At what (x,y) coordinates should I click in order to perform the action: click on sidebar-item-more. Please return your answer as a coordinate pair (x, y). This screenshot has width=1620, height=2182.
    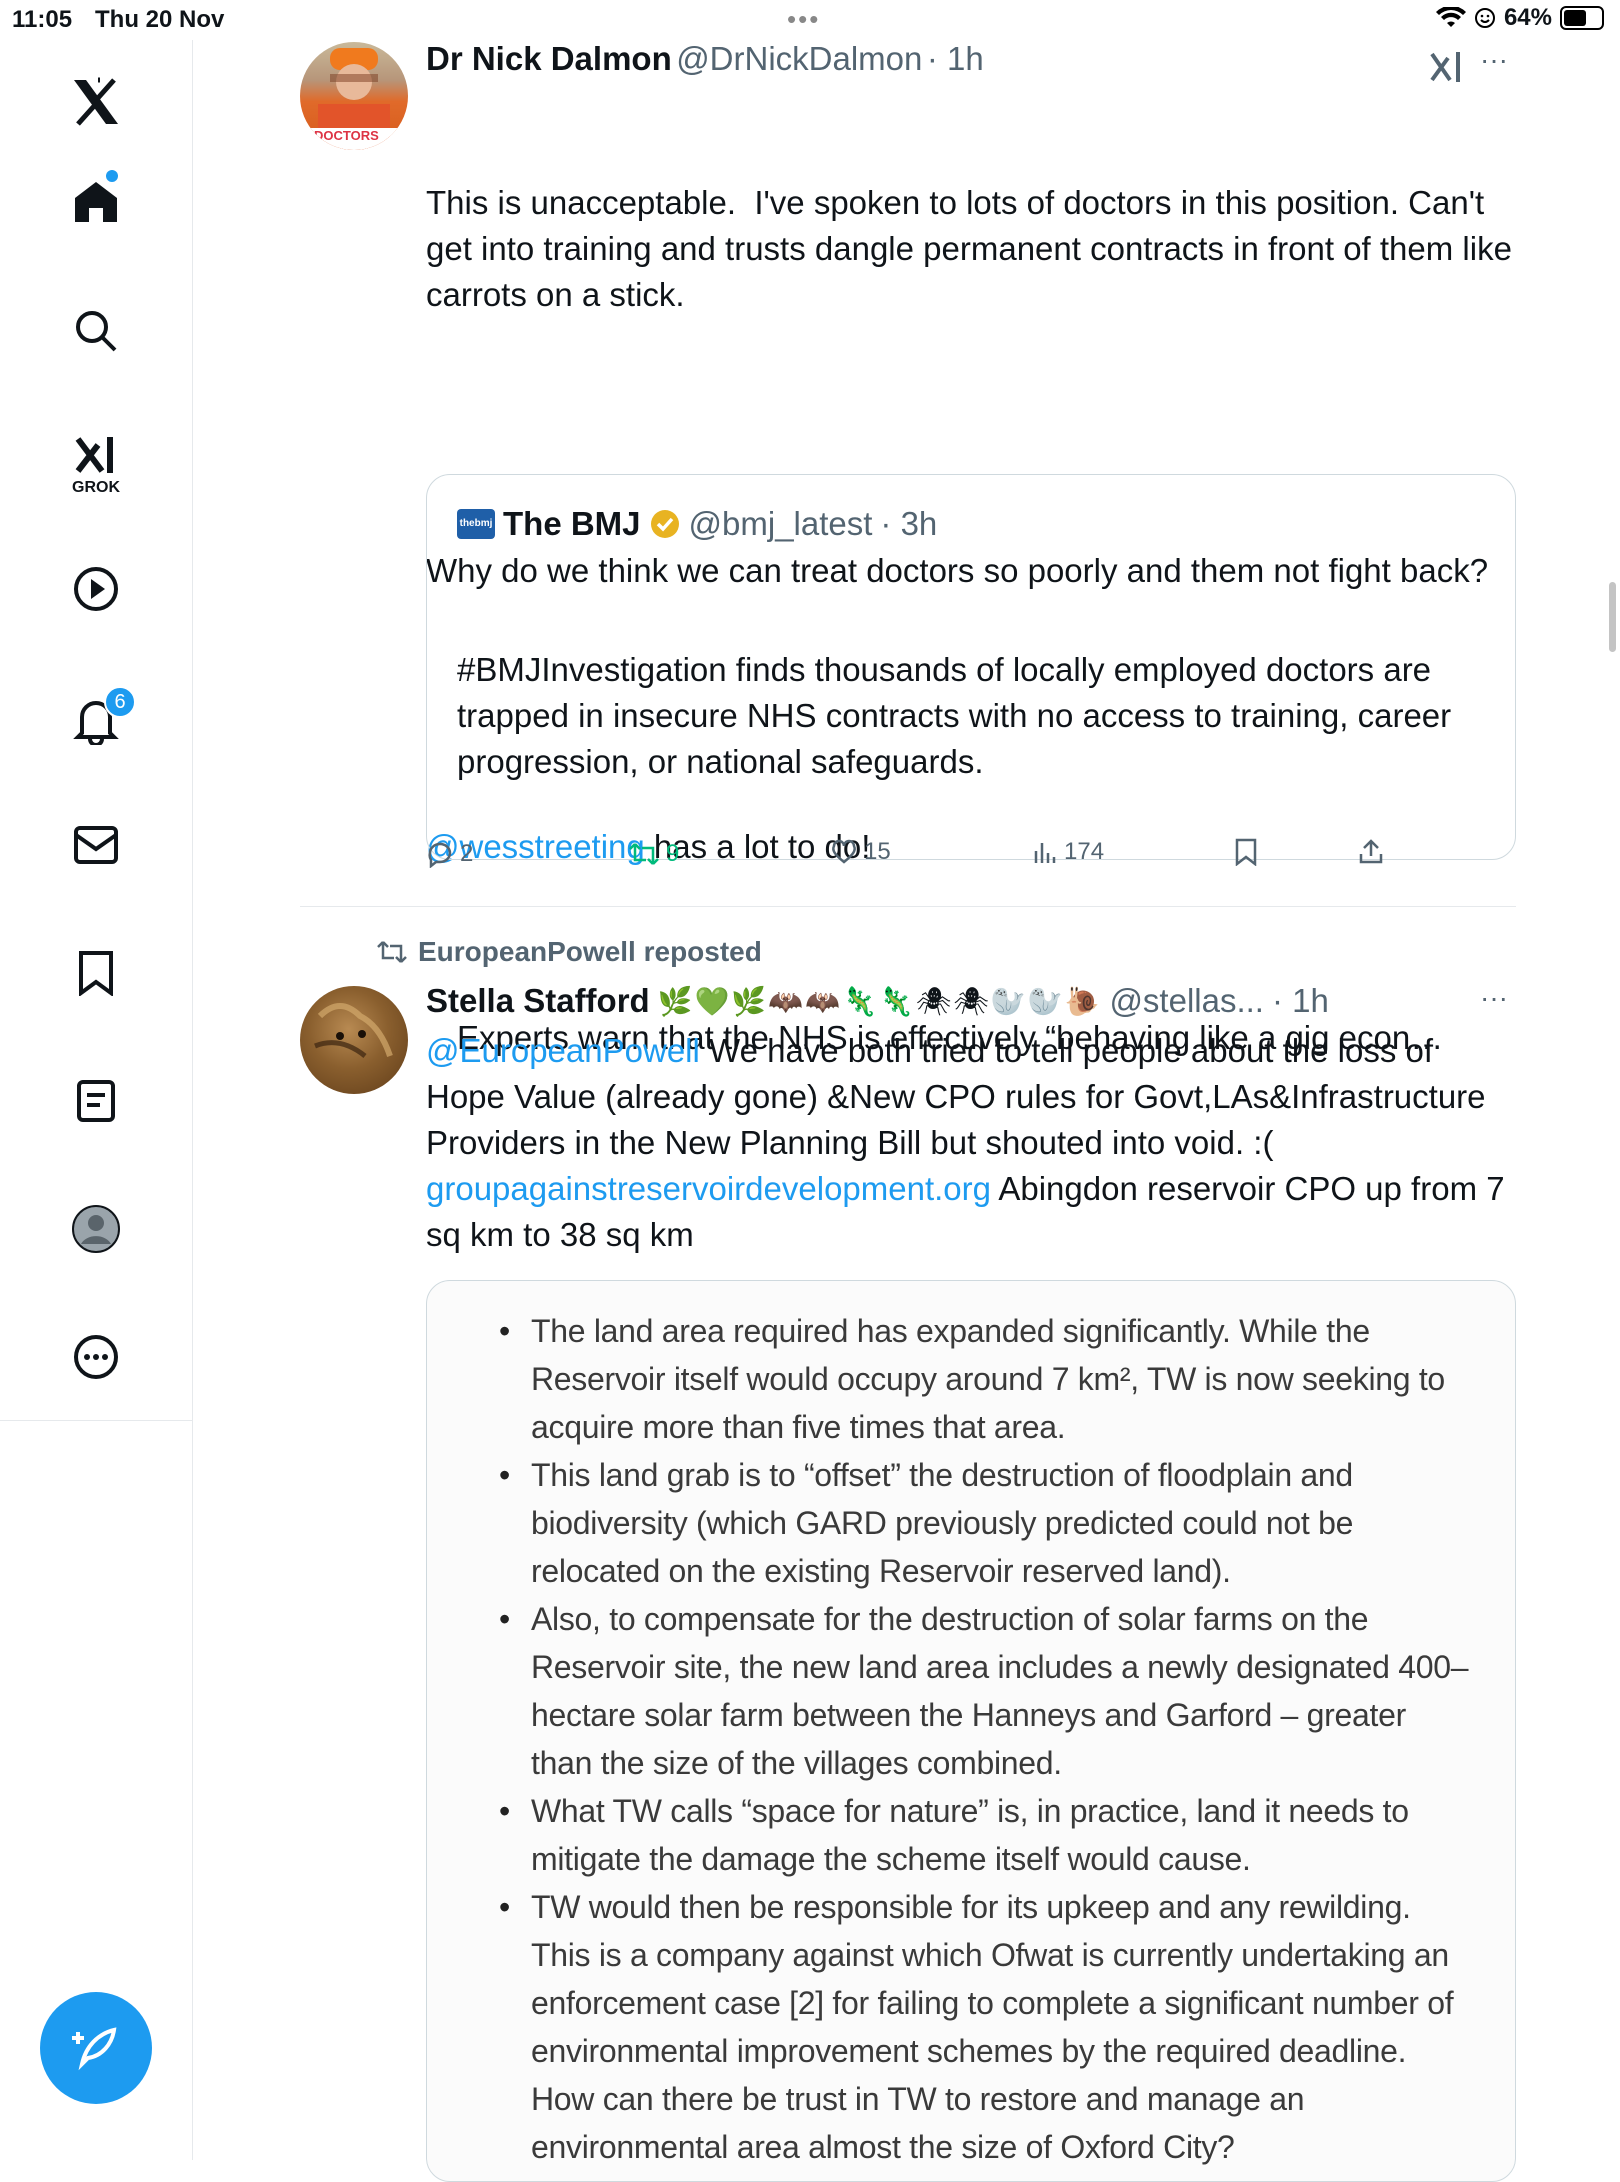
    Looking at the image, I should click on (96, 1357).